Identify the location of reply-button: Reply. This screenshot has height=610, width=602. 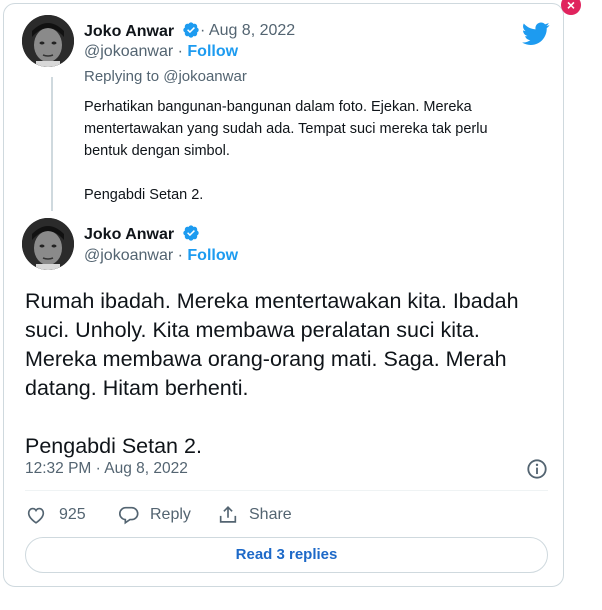
(154, 515).